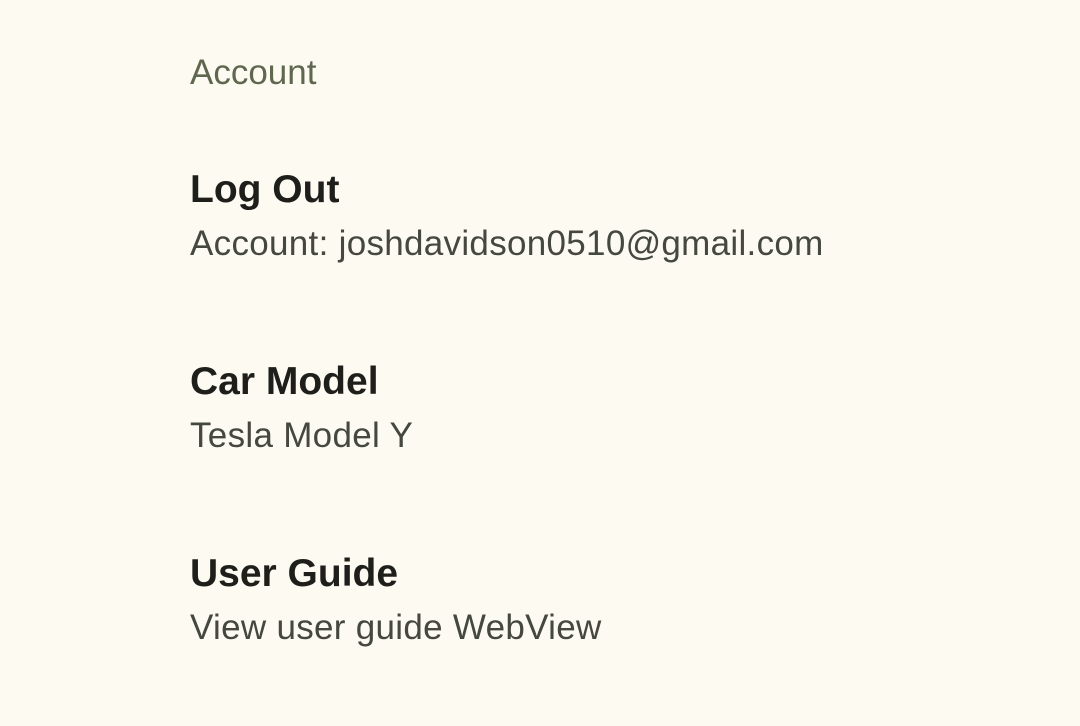 This screenshot has height=726, width=1080. I want to click on car-model-title: Car Model, so click(284, 381).